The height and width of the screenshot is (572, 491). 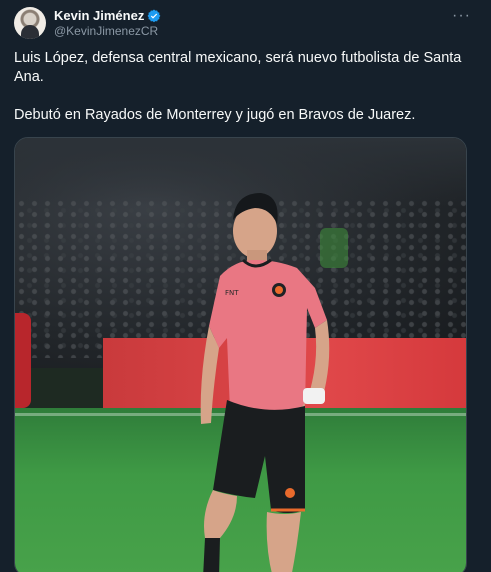 I want to click on avatar, so click(x=30, y=23).